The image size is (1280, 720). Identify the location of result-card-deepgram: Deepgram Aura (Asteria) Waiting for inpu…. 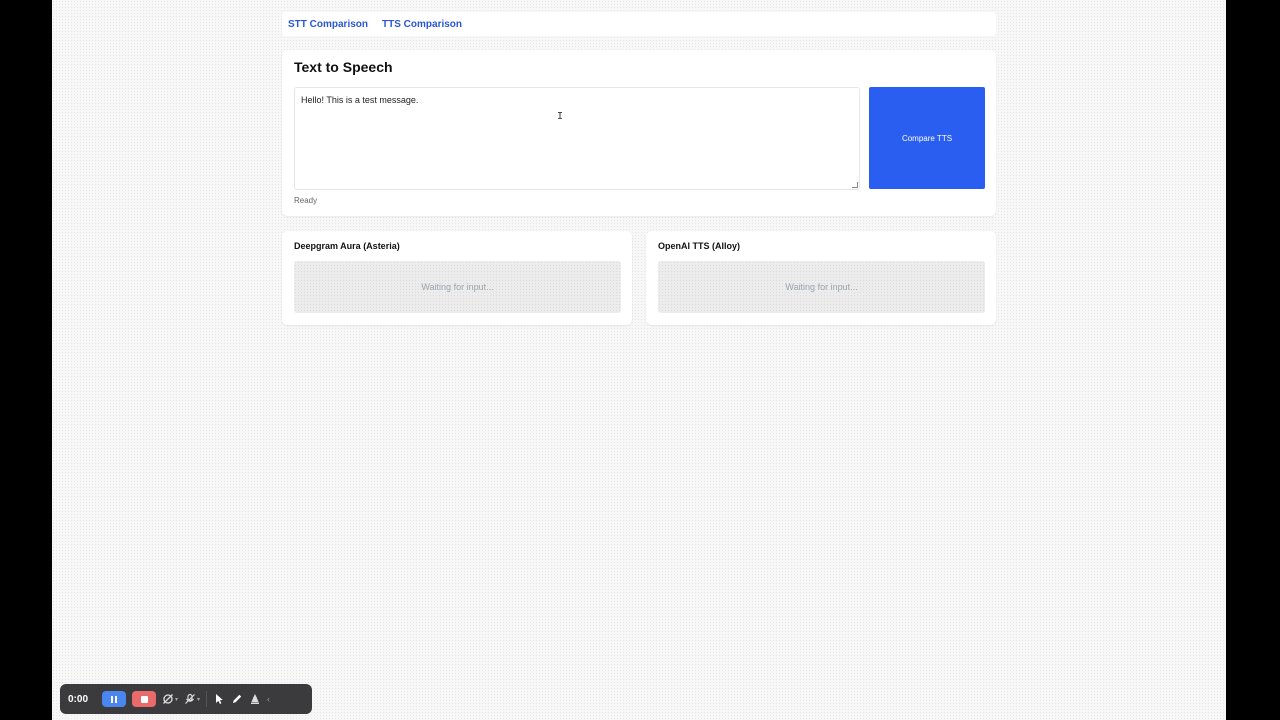
(457, 278).